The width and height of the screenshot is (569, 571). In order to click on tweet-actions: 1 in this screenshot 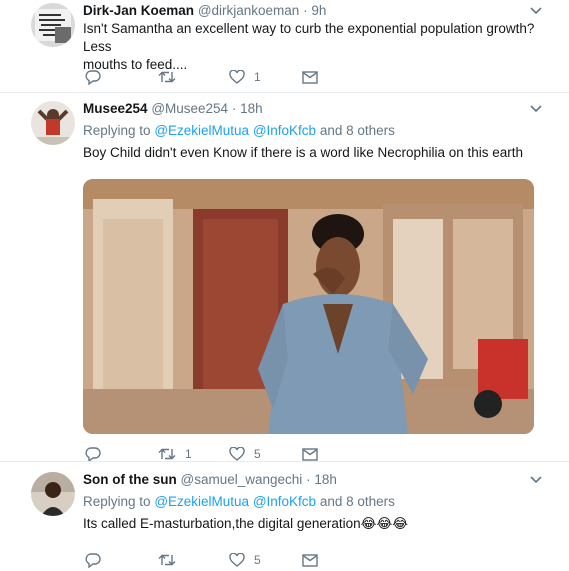, I will do `click(313, 77)`.